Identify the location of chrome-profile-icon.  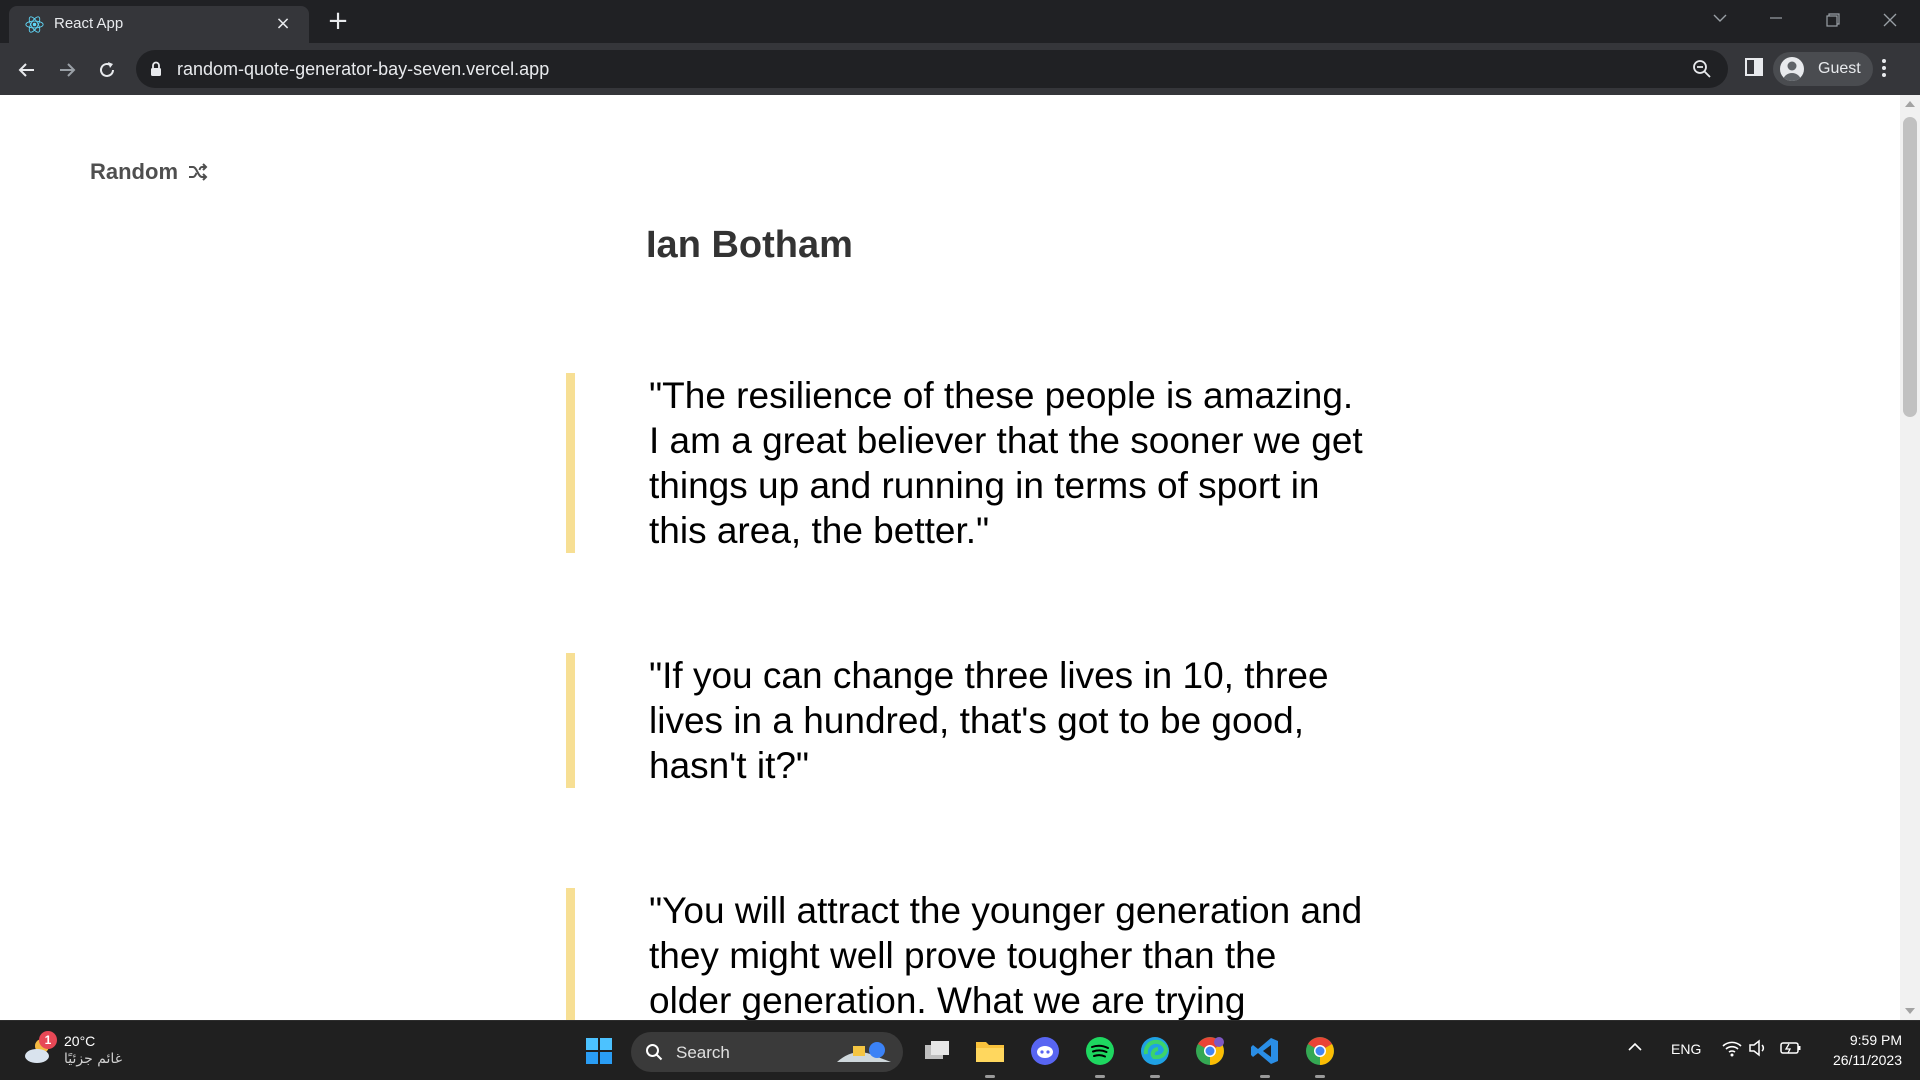
(1210, 1051).